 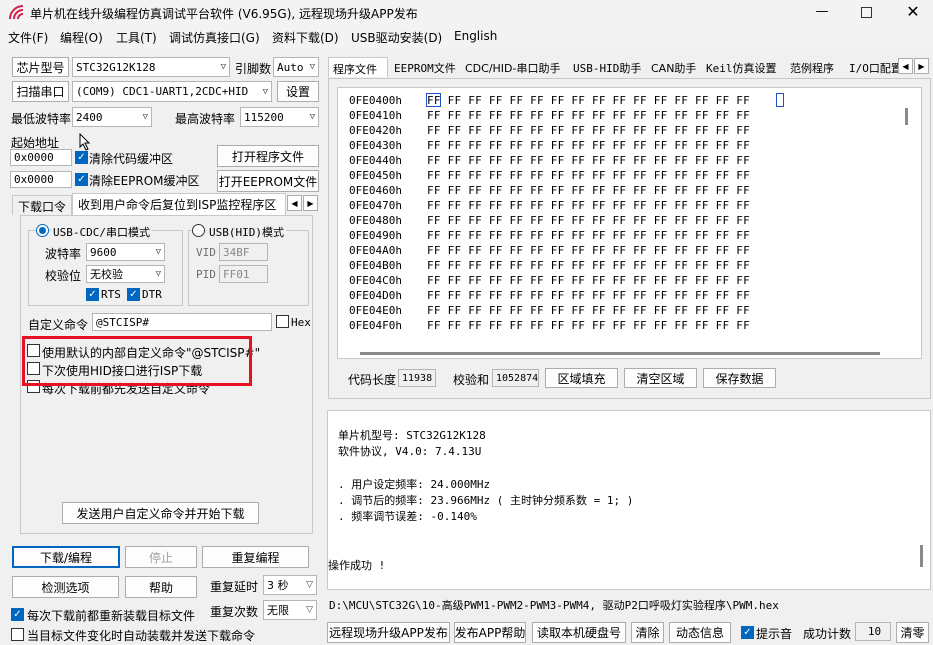 What do you see at coordinates (620, 353) in the screenshot?
I see `hex-hscroll-thumb` at bounding box center [620, 353].